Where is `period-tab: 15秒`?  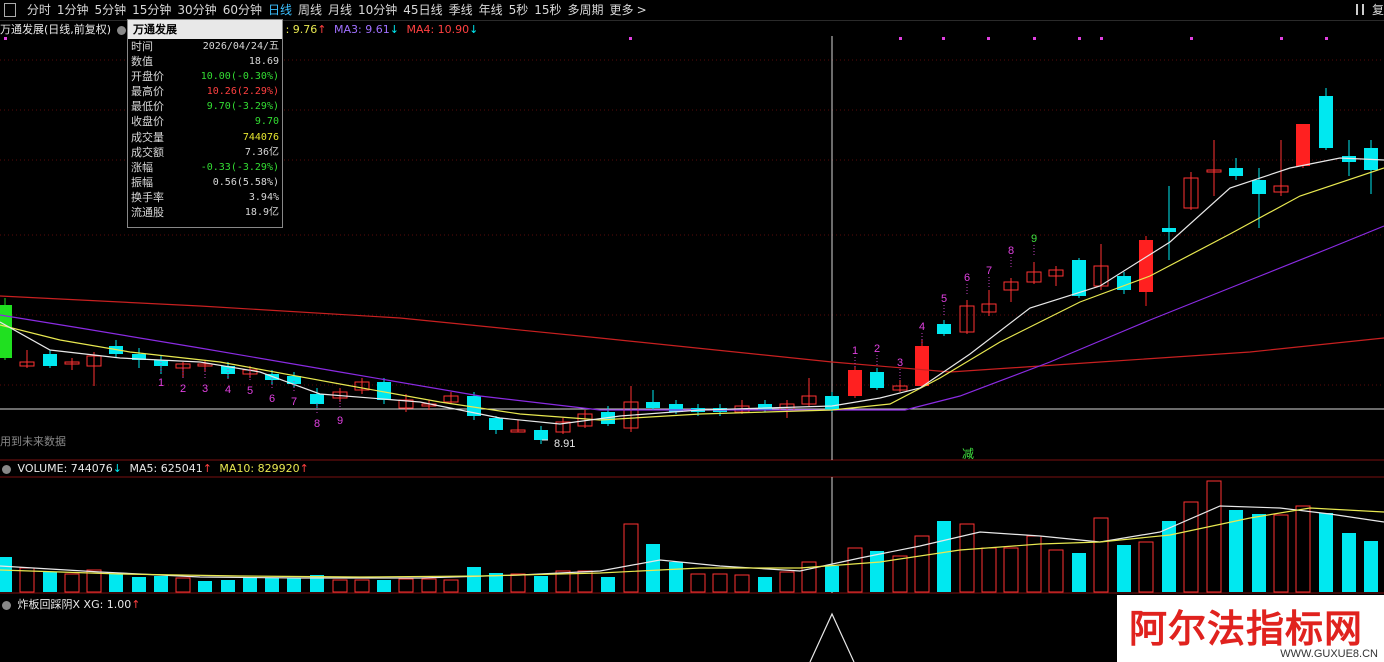
period-tab: 15秒 is located at coordinates (547, 10).